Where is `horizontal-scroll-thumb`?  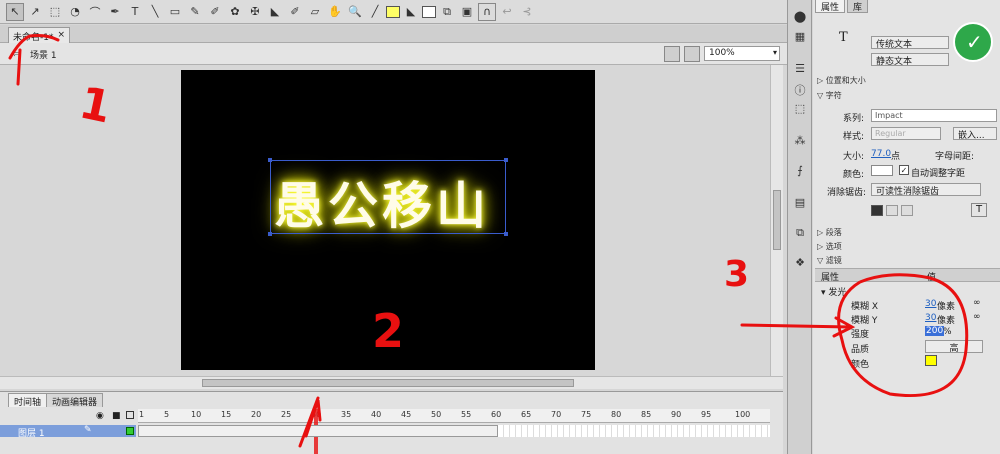 horizontal-scroll-thumb is located at coordinates (388, 383).